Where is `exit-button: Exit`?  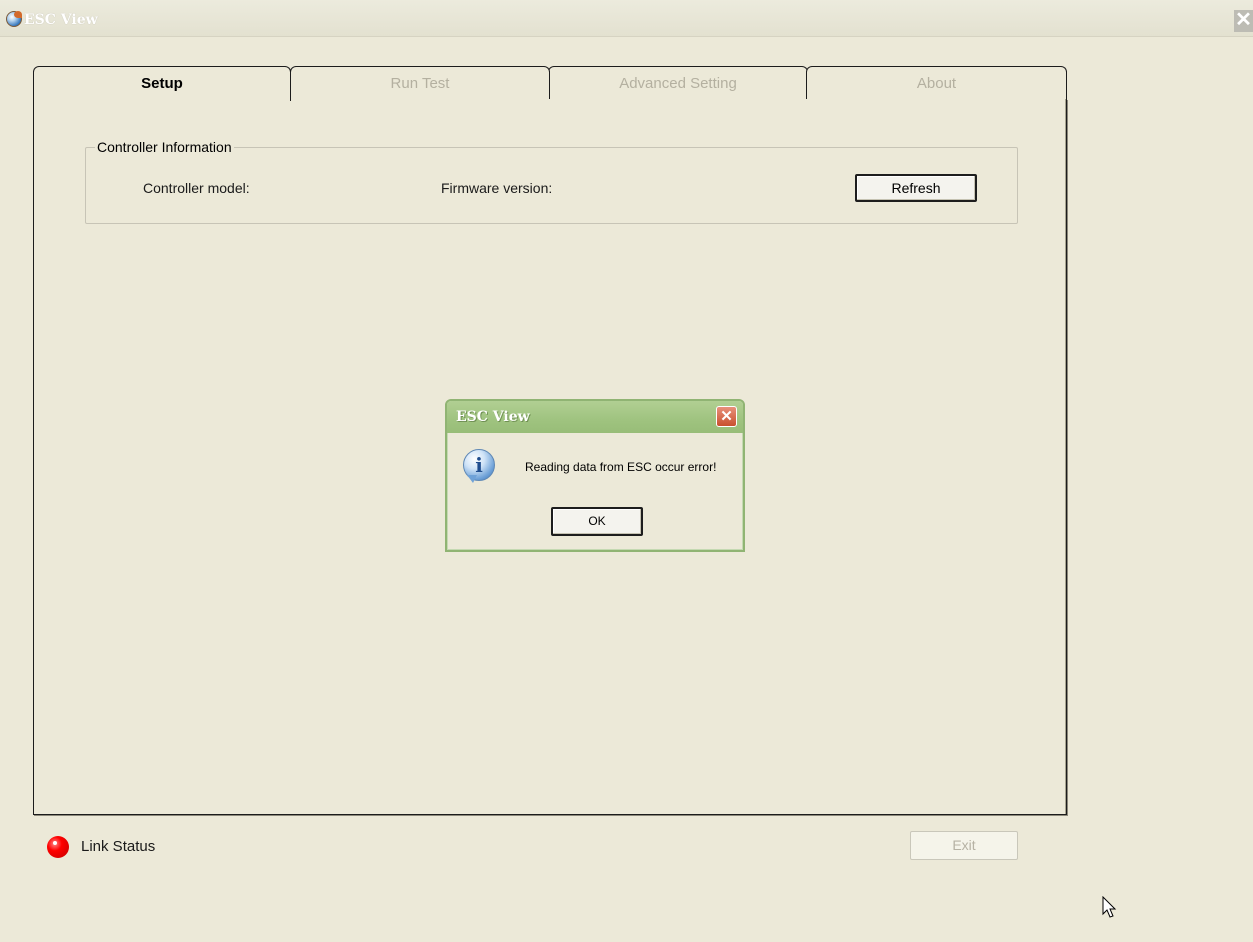 exit-button: Exit is located at coordinates (964, 845).